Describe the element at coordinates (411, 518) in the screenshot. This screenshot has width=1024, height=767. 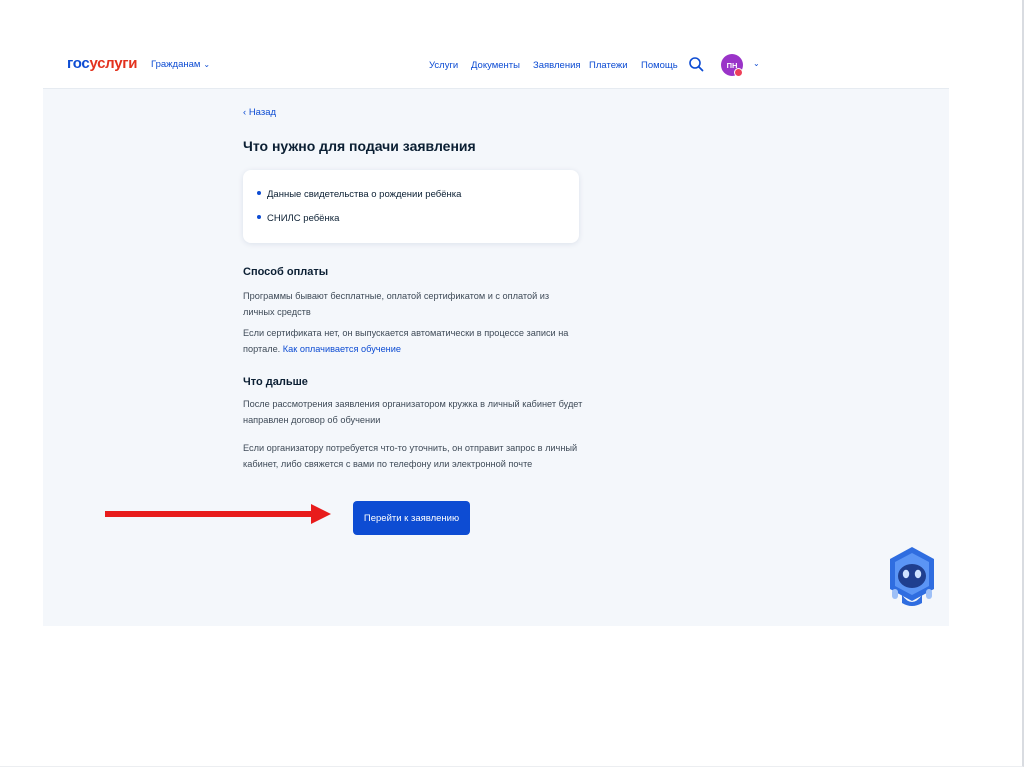
I see `go-to-application-button: Перейти к заявлению` at that location.